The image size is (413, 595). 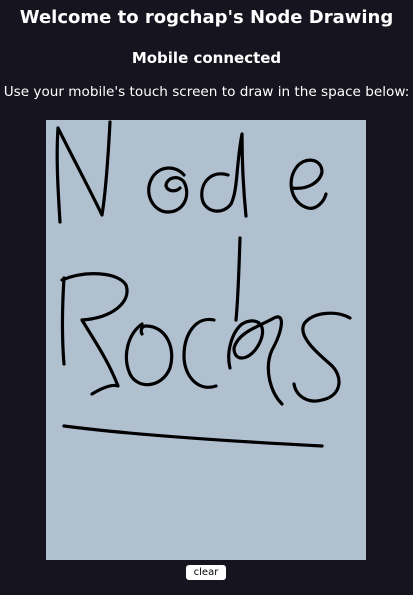 I want to click on stroke-s, so click(x=322, y=357).